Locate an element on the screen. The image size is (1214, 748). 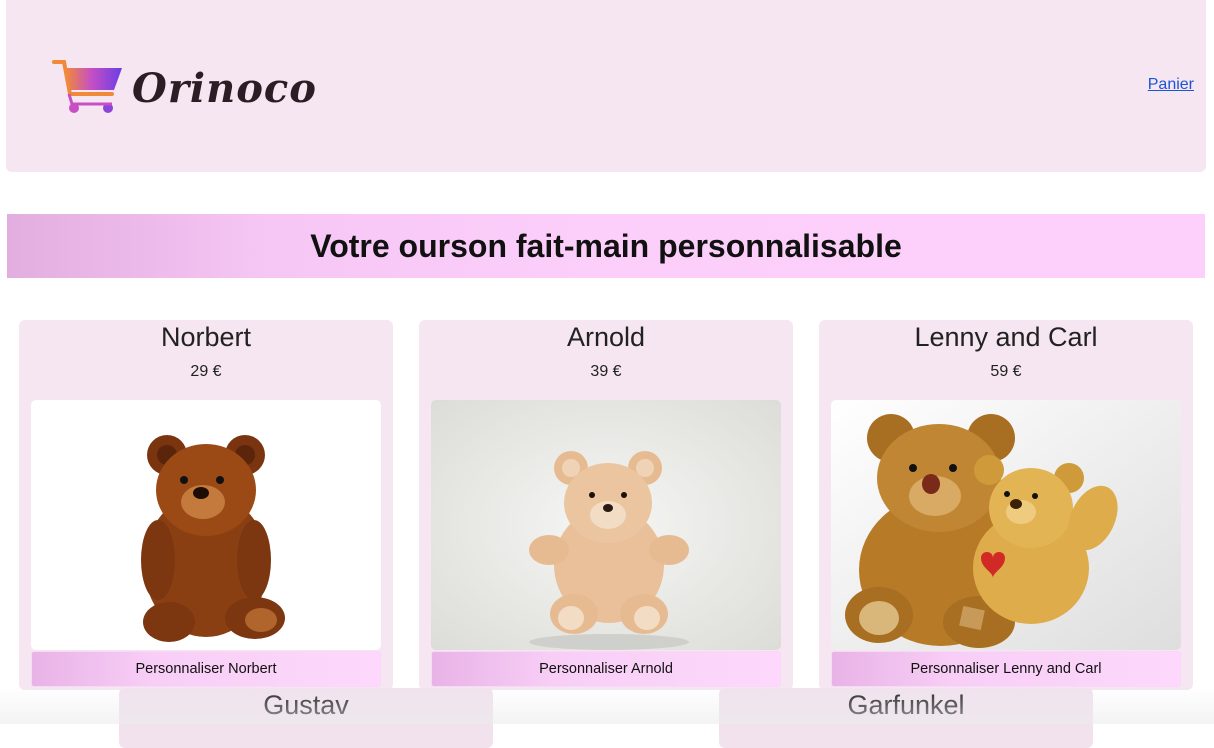
product-price: 39 € is located at coordinates (606, 371).